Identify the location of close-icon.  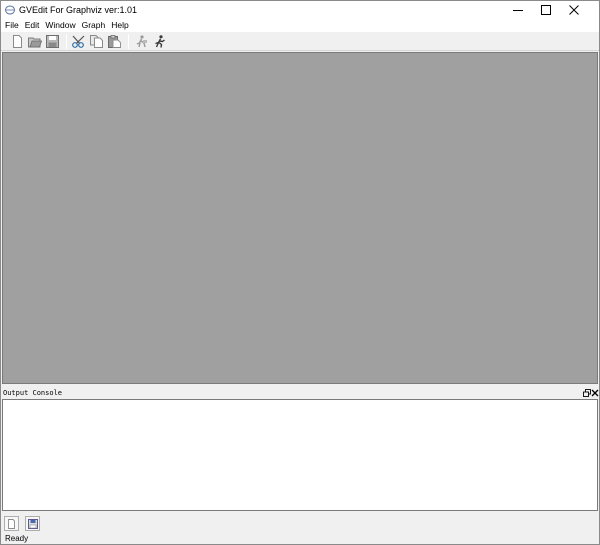
(574, 10).